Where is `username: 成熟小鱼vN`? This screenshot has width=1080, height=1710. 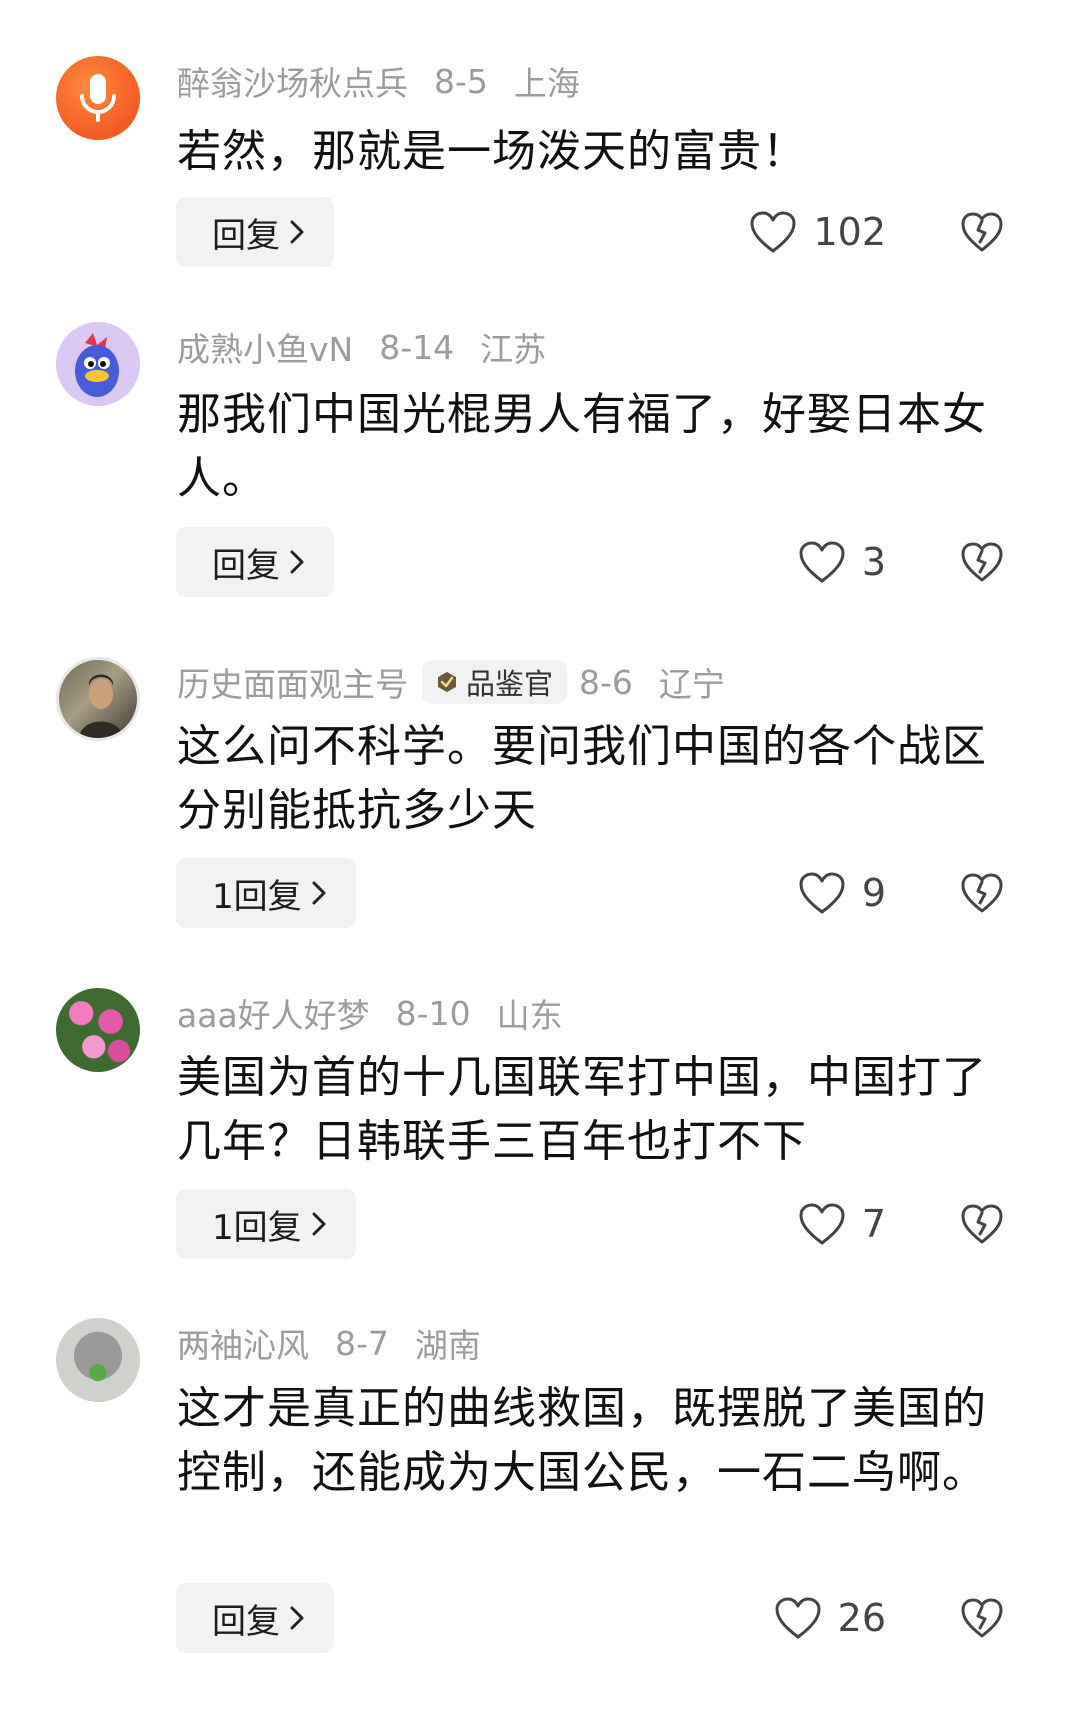
username: 成熟小鱼vN is located at coordinates (265, 347).